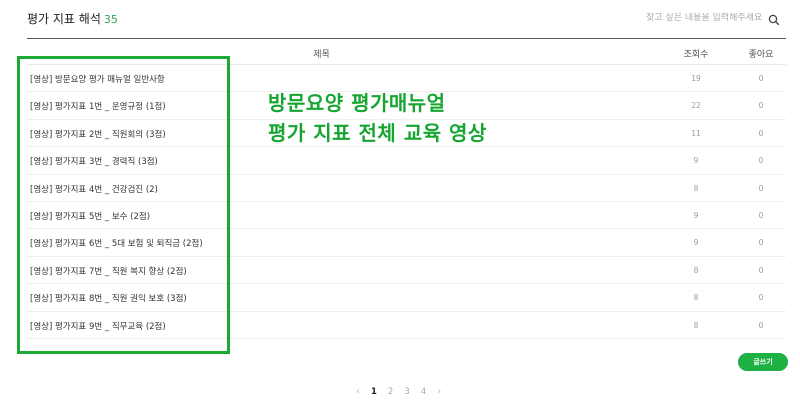 This screenshot has width=800, height=407. I want to click on search-input, so click(707, 18).